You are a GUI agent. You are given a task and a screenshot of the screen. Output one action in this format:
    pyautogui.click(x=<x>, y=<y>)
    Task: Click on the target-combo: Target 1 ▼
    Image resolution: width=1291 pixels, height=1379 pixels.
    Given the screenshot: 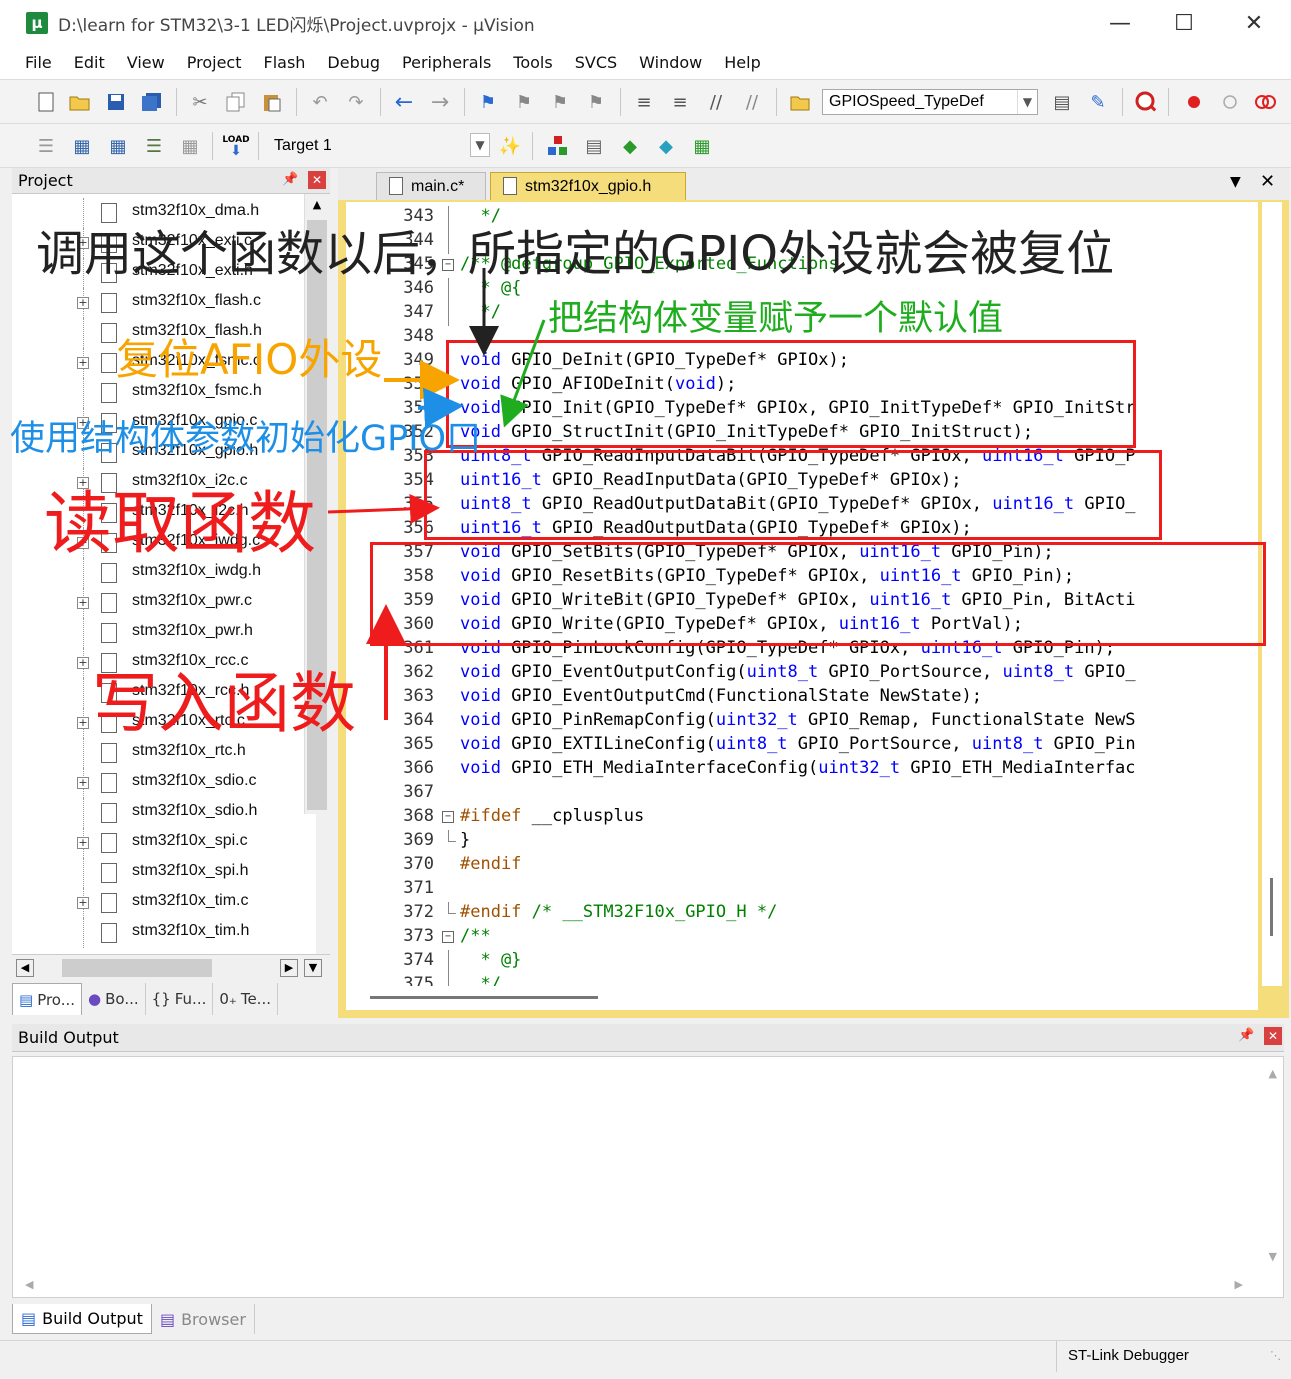 What is the action you would take?
    pyautogui.click(x=379, y=146)
    